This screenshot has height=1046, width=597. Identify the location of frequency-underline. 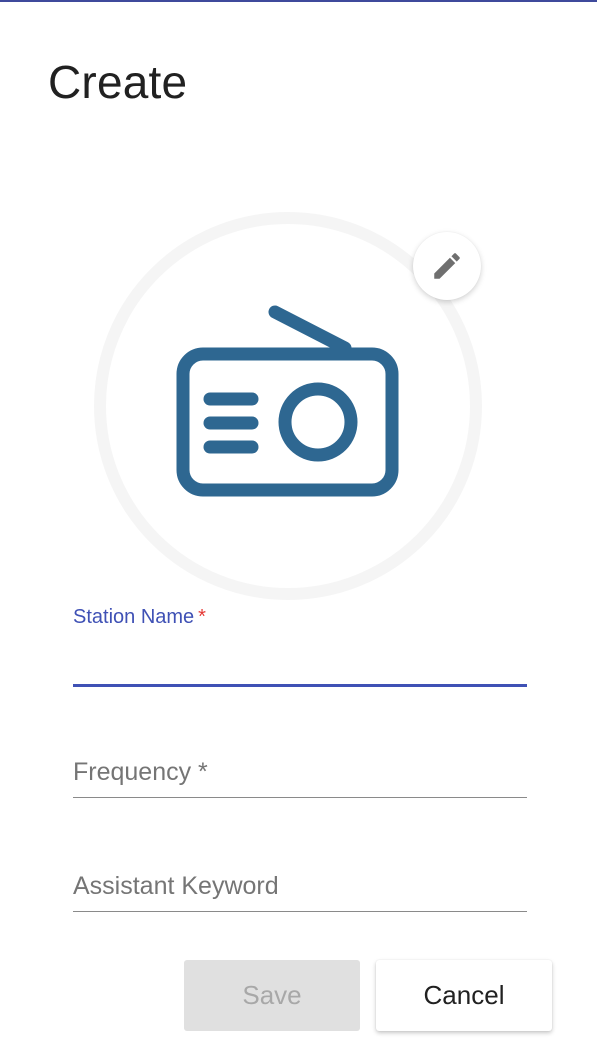
(300, 797).